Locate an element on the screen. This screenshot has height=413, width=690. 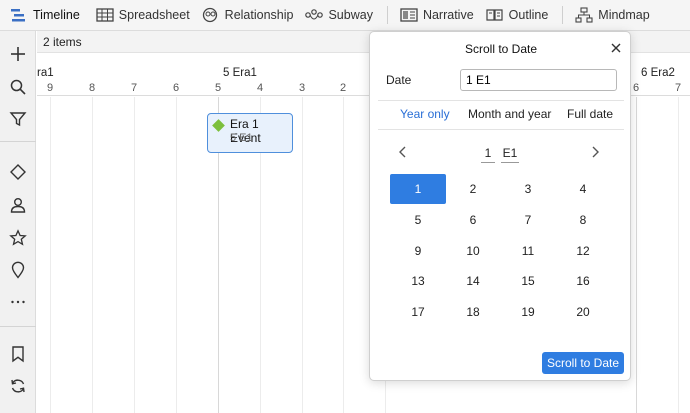
tab-timeline: Timeline is located at coordinates (43, 15).